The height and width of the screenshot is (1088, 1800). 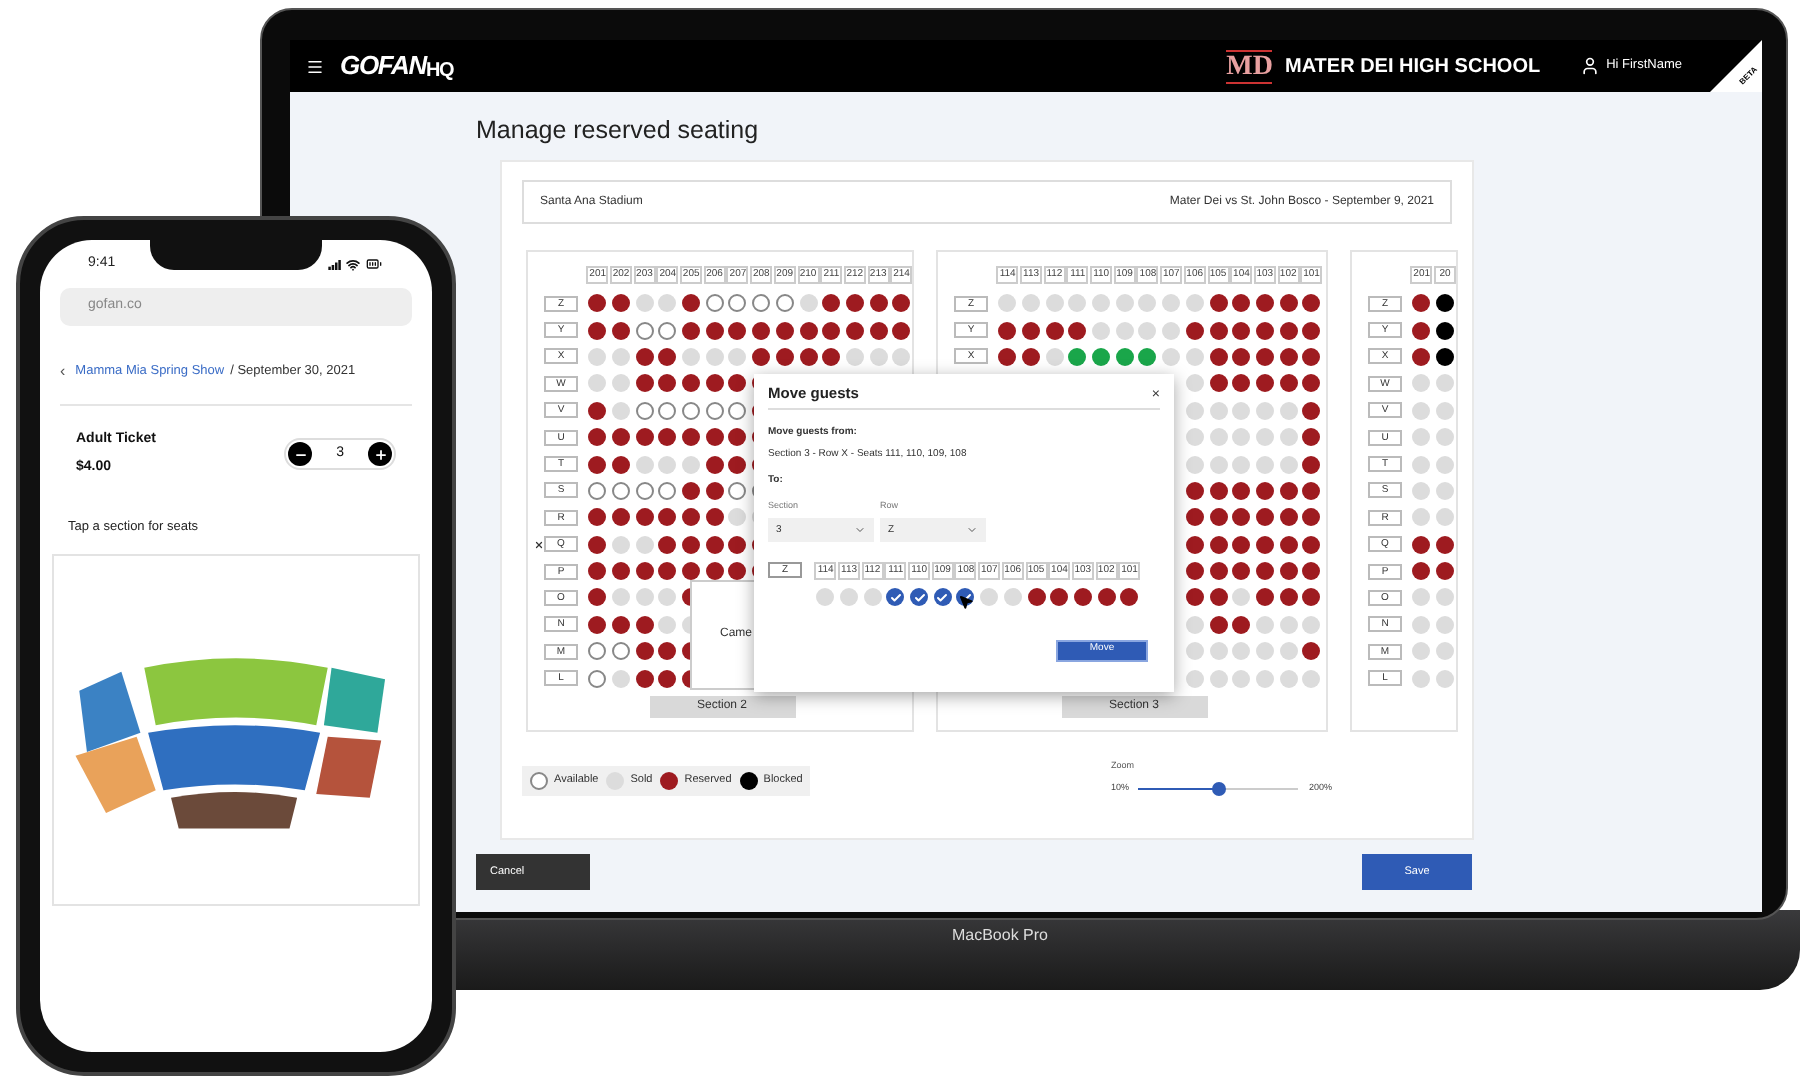 What do you see at coordinates (538, 544) in the screenshot?
I see `close-icon` at bounding box center [538, 544].